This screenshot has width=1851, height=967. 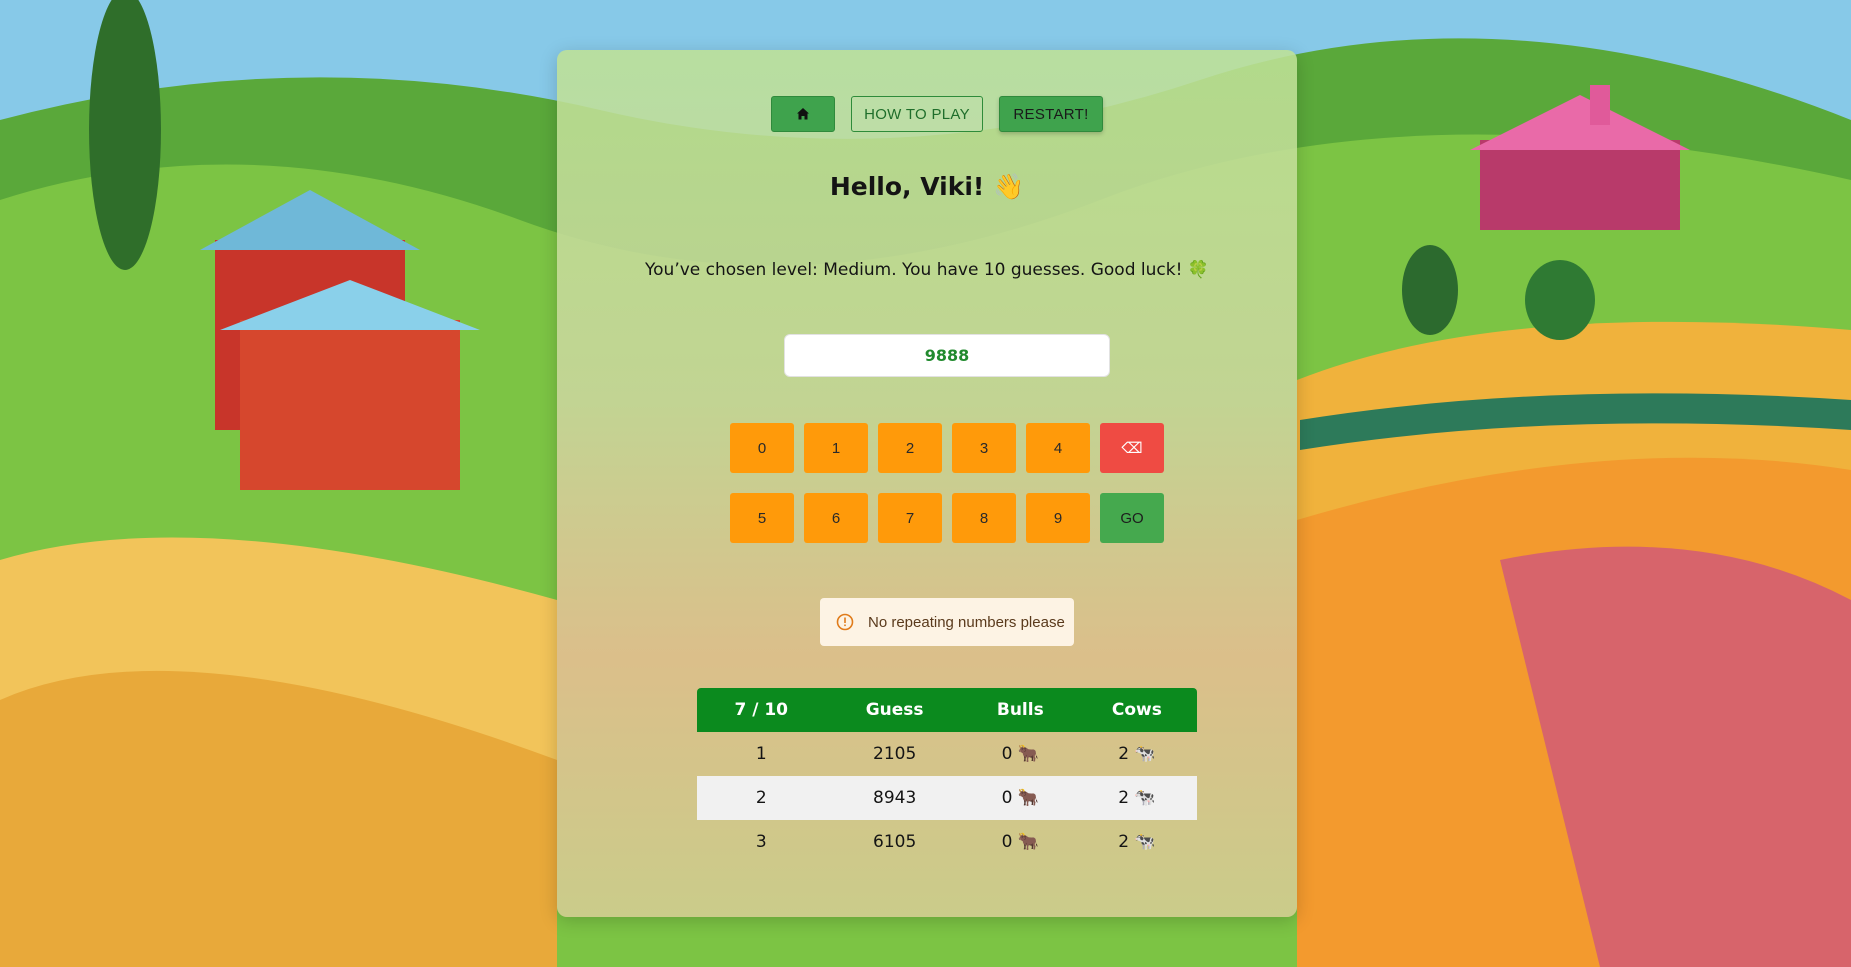 I want to click on home-icon, so click(x=803, y=114).